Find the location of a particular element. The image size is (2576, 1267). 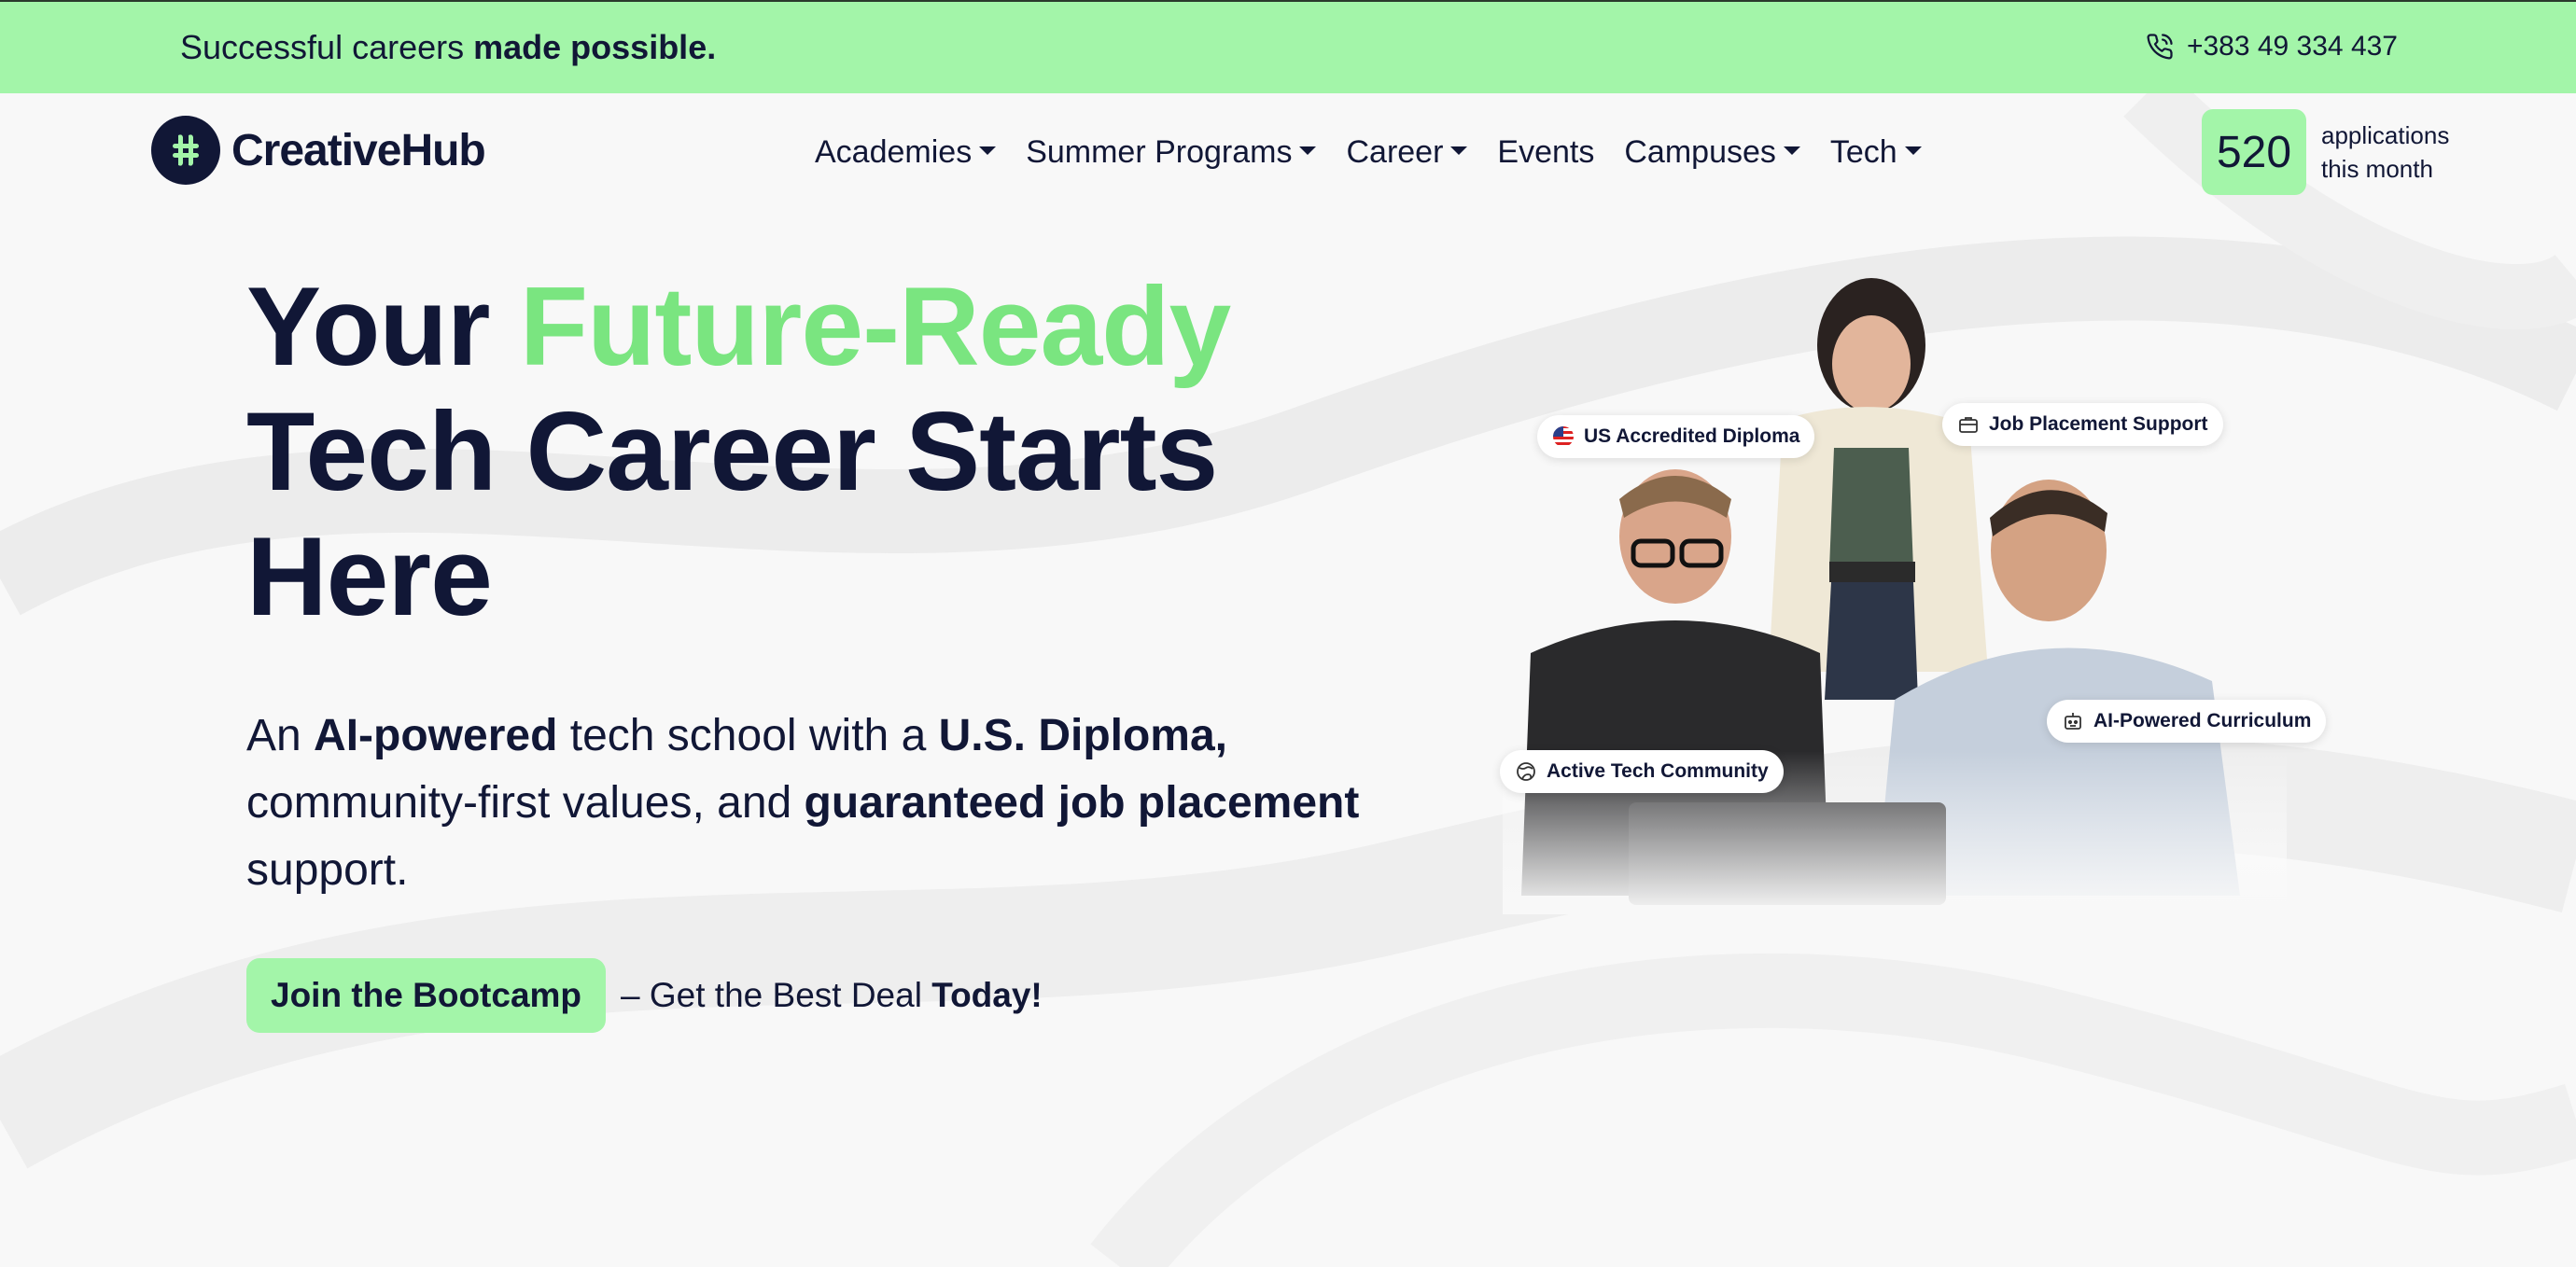

chip-active-tech-community: Active Tech Community is located at coordinates (1642, 771).